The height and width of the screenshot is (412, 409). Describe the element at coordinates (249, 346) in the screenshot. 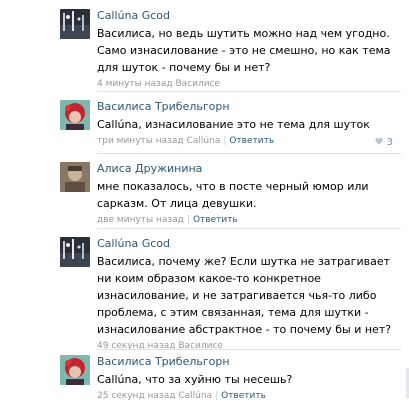

I see `comment-meta: 49 секунд назад Василисе` at that location.